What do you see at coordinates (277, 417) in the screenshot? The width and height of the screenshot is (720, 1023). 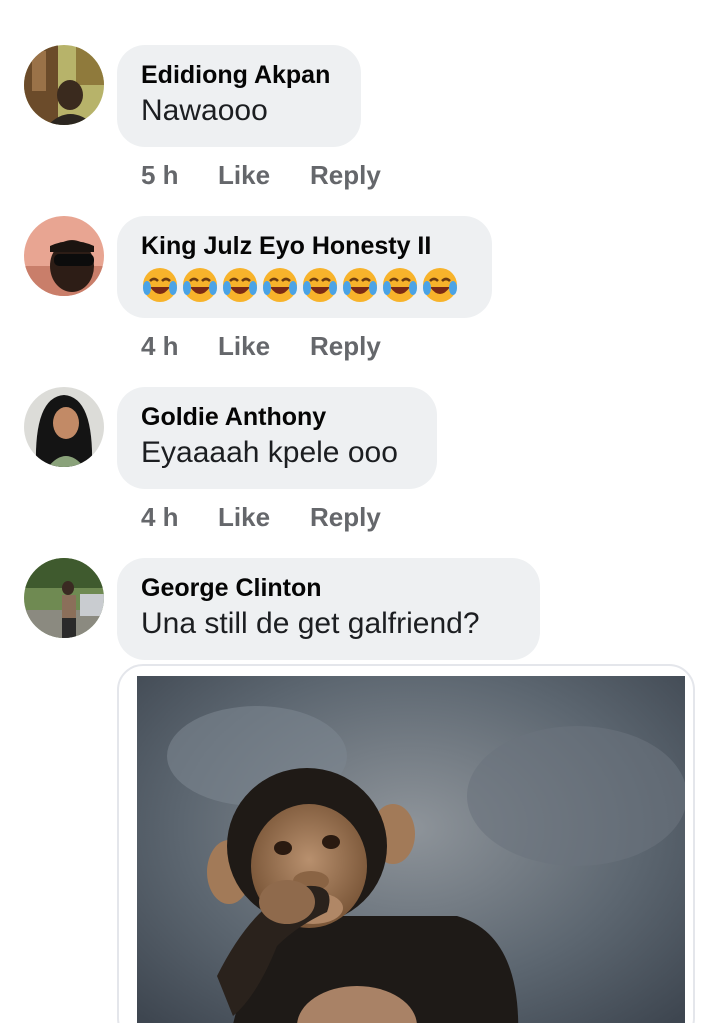 I see `comment-author: Goldie Anthony` at bounding box center [277, 417].